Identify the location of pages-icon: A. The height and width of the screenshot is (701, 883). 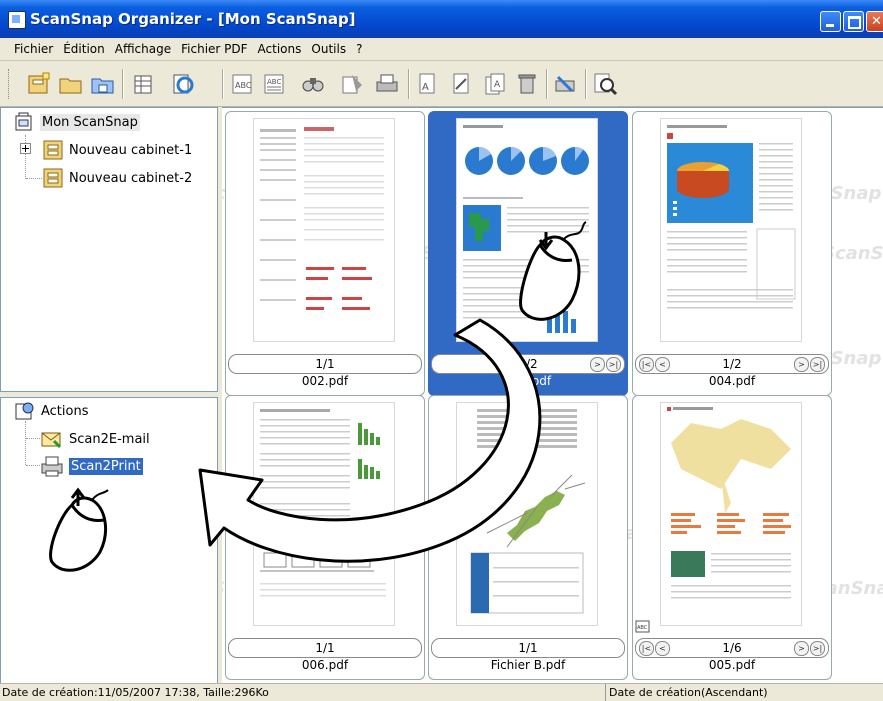
(495, 84).